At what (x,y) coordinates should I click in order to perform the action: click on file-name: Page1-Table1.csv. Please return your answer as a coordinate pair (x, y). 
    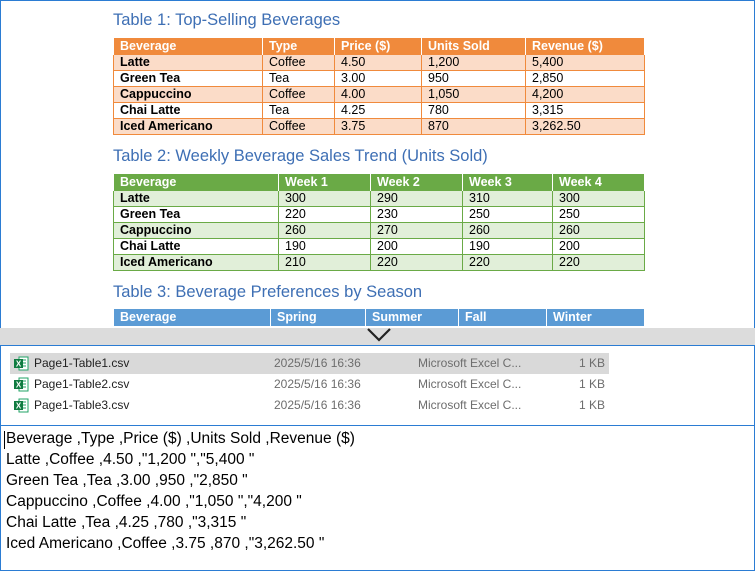
    Looking at the image, I should click on (82, 363).